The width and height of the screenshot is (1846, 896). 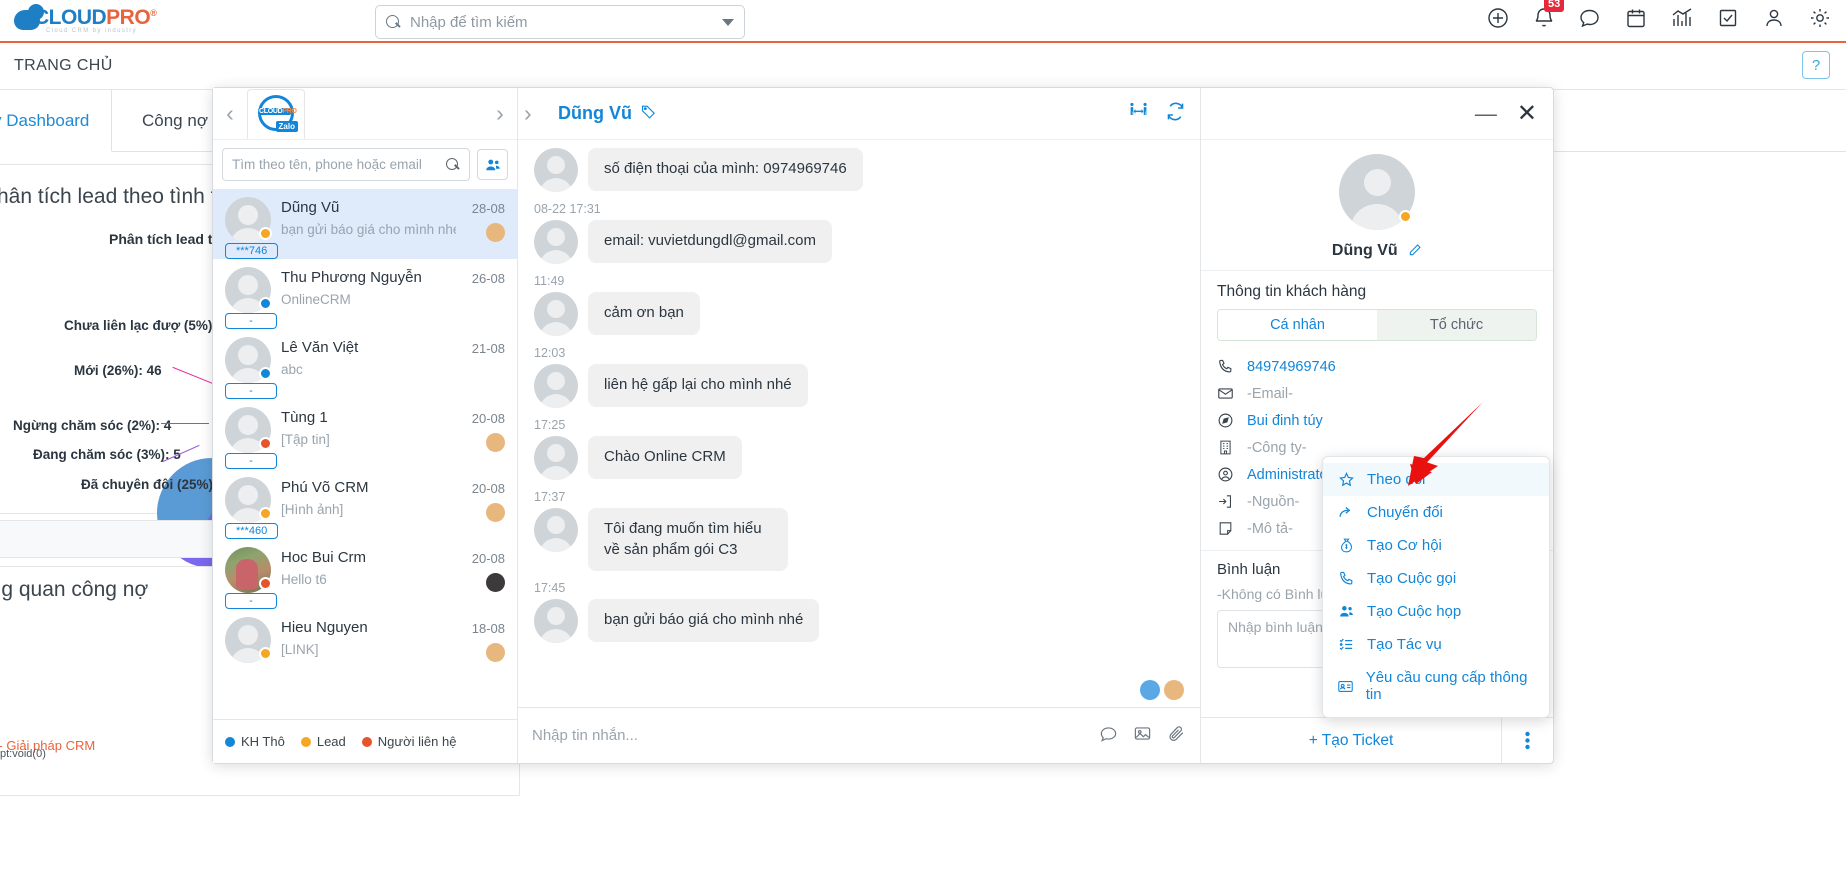 What do you see at coordinates (1548, 15) in the screenshot?
I see `bell-icon: 53` at bounding box center [1548, 15].